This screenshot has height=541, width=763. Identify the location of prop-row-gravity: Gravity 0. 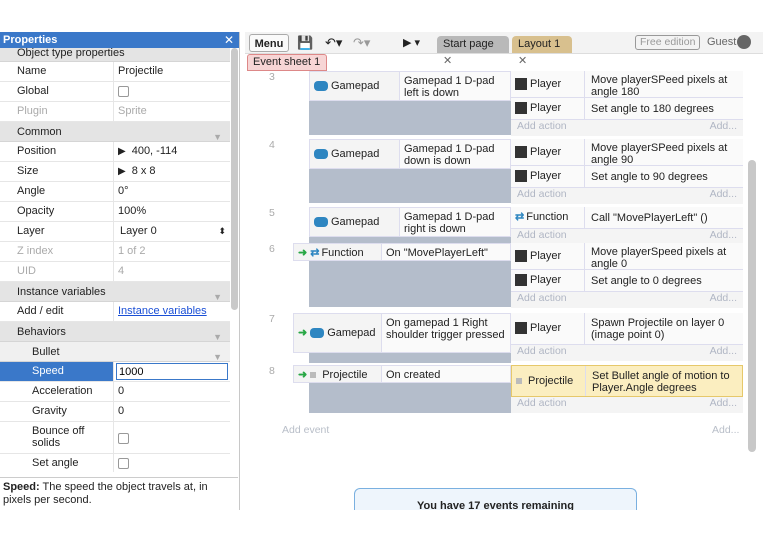
(115, 412).